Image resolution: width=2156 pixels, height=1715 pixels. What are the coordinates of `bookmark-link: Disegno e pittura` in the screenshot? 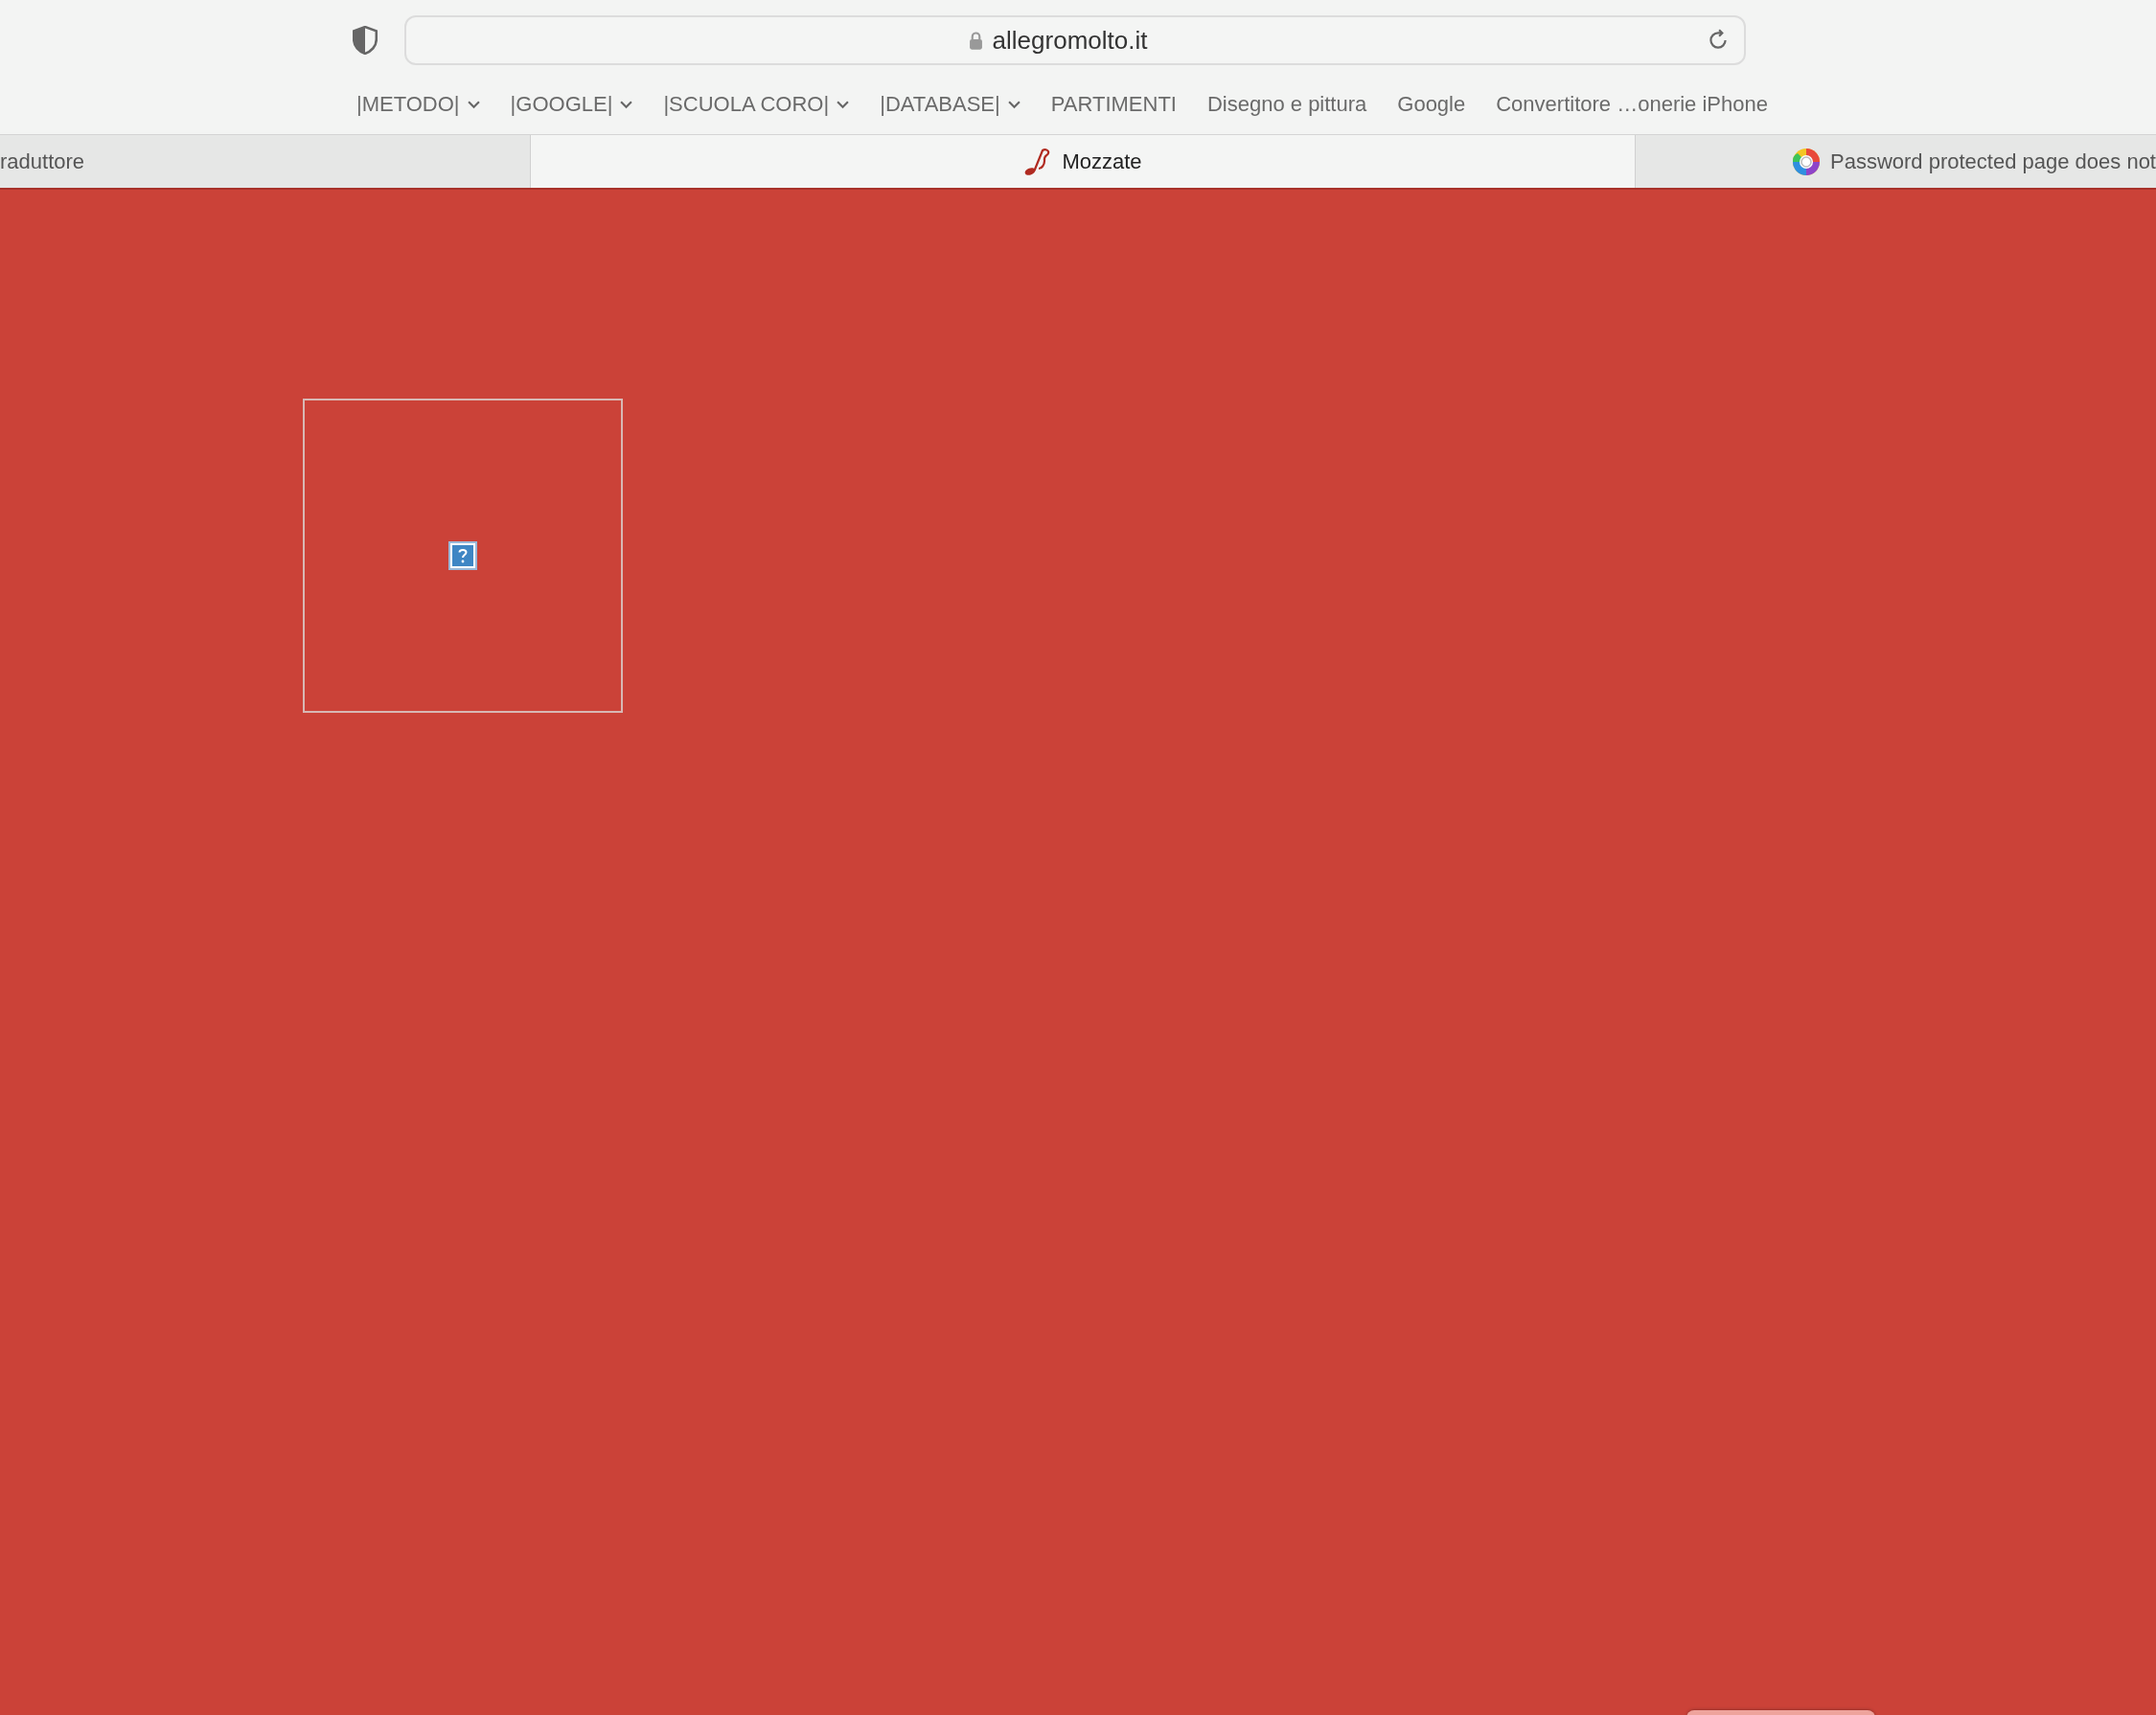 It's located at (1286, 104).